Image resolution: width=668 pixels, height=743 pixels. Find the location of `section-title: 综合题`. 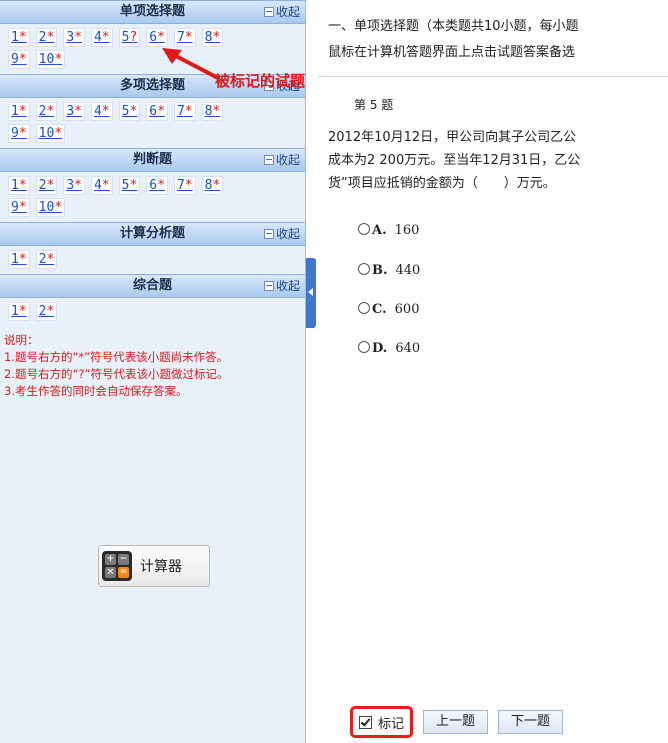

section-title: 综合题 is located at coordinates (152, 285).